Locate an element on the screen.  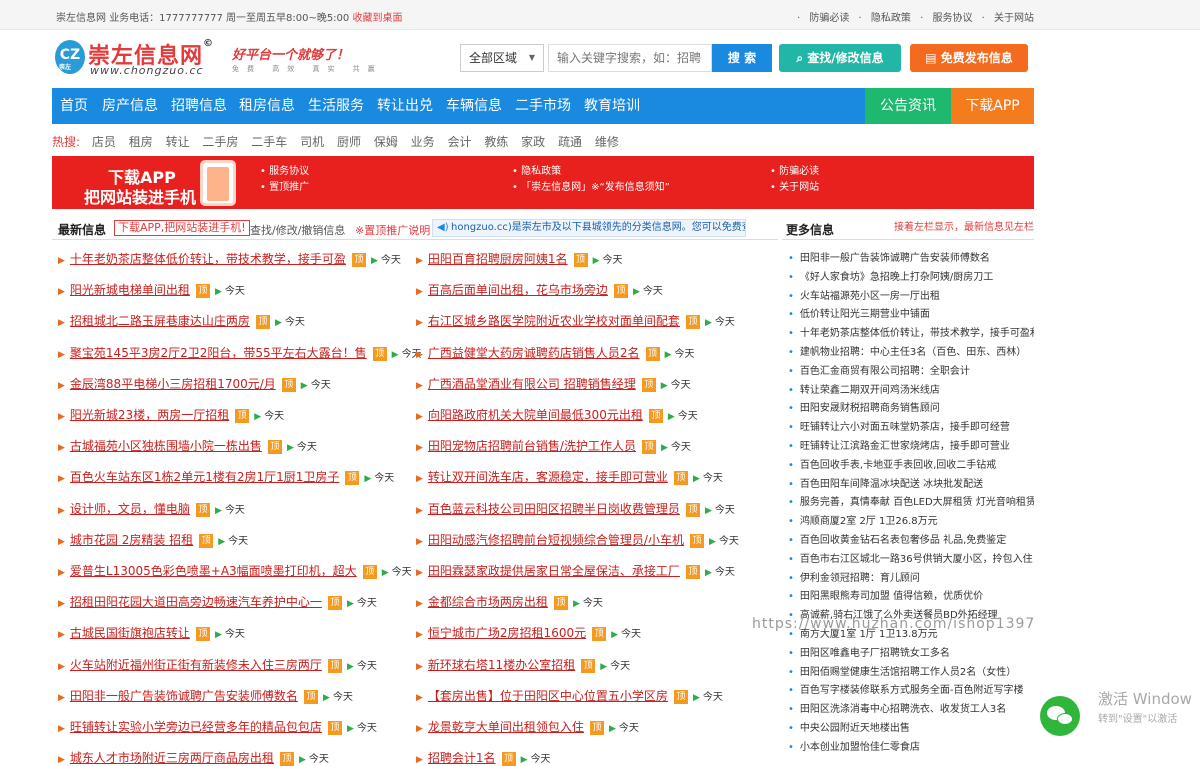
list-item: ▶ 右江区城乡路医学院附近农业学校对面单间配套顶 ▶ 今天 is located at coordinates (575, 323).